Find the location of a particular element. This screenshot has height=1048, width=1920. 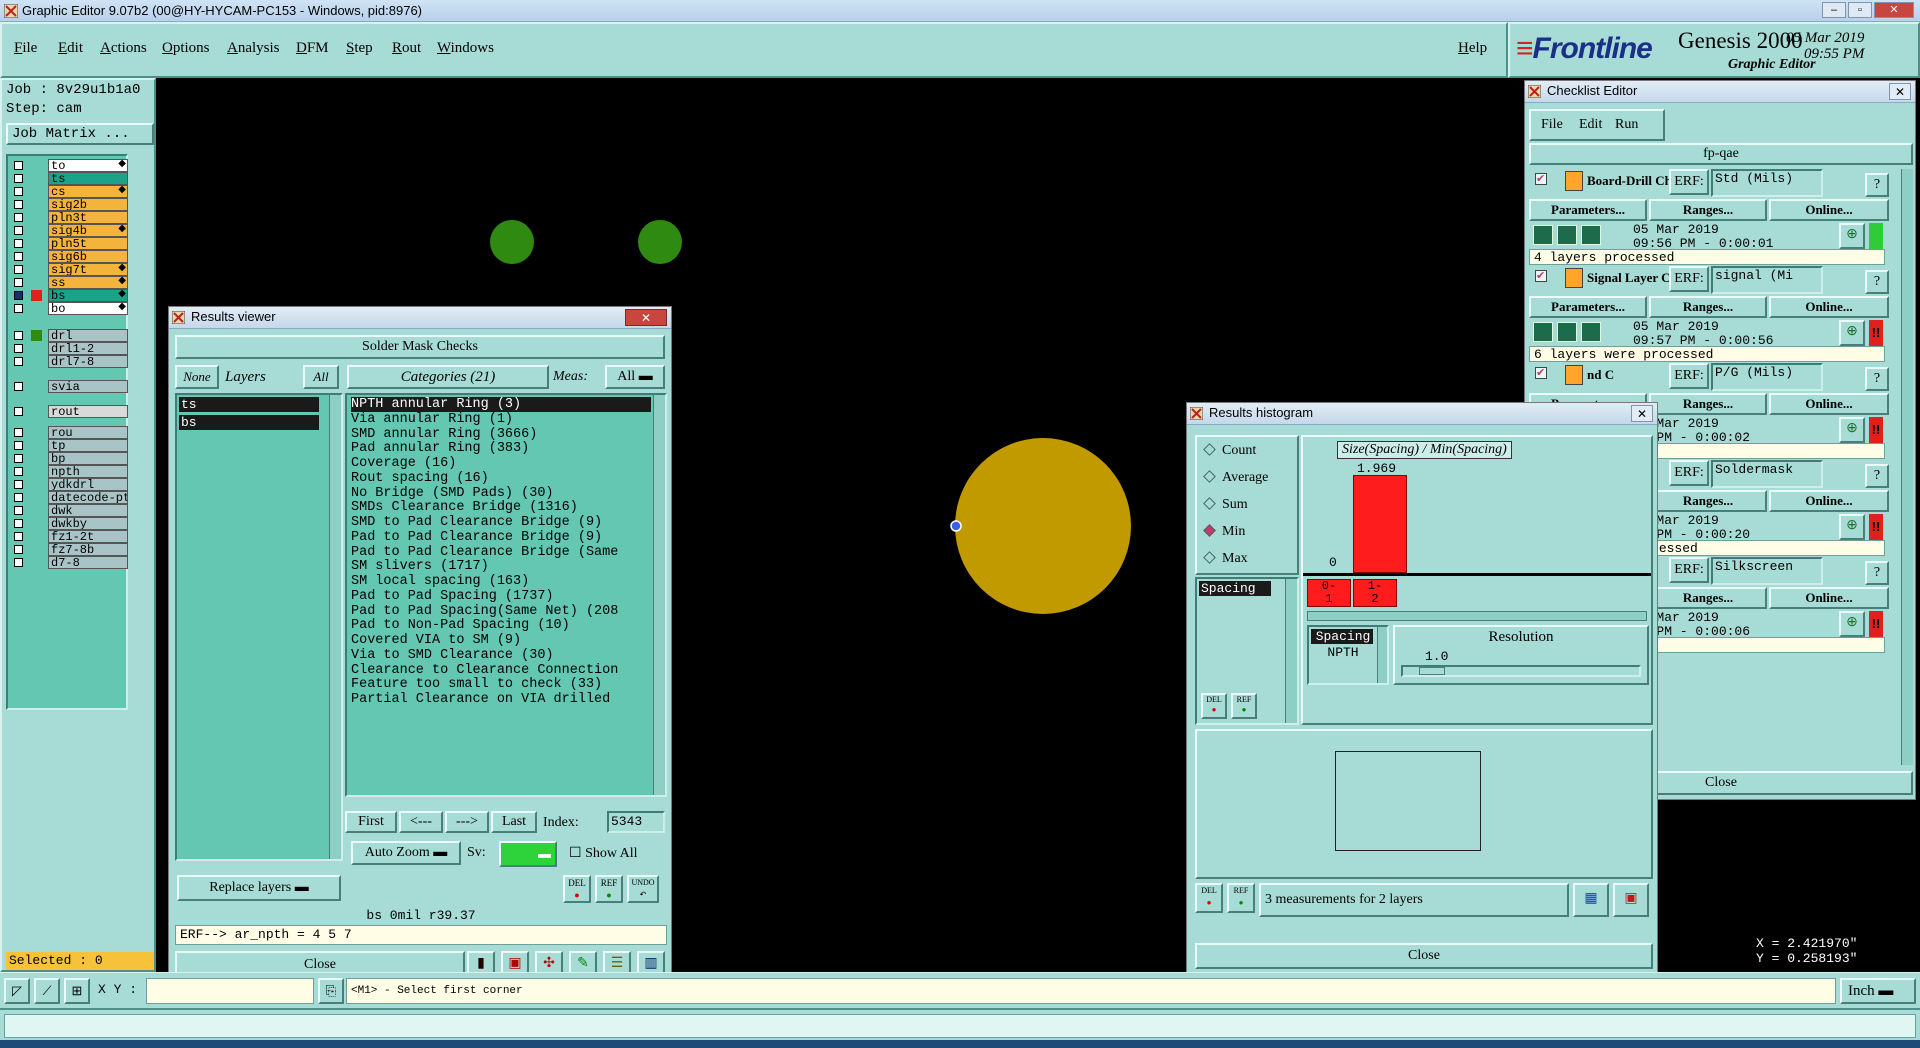

layer-row-d7-8: d7-8 is located at coordinates (69, 562).